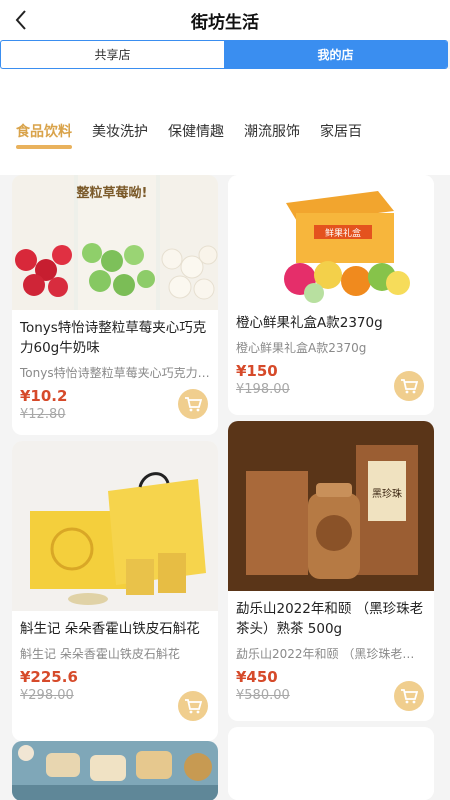 This screenshot has height=800, width=450. Describe the element at coordinates (119, 373) in the screenshot. I see `product-subtitle: Tonys特怡诗整粒草莓夹心巧克力60g牛奶味` at that location.